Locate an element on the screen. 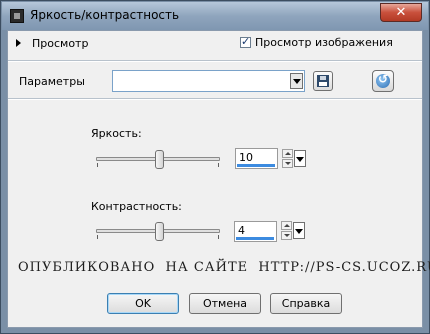 Image resolution: width=430 pixels, height=334 pixels. brightness-value: 10 is located at coordinates (246, 157).